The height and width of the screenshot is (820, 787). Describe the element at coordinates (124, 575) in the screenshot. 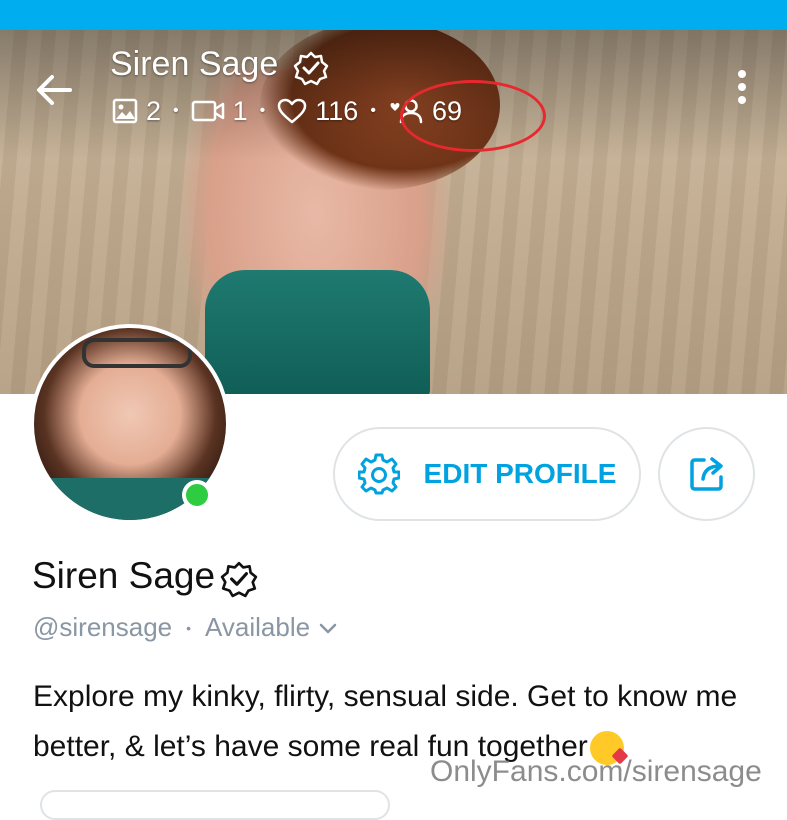

I see `profile-name: Siren Sage` at that location.